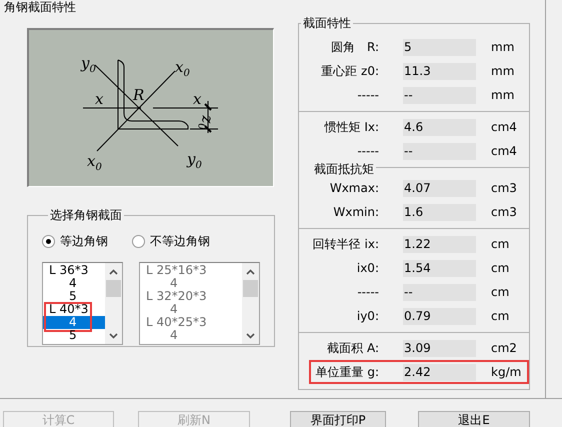  Describe the element at coordinates (337, 169) in the screenshot. I see `section-title: 截面抵抗矩` at that location.